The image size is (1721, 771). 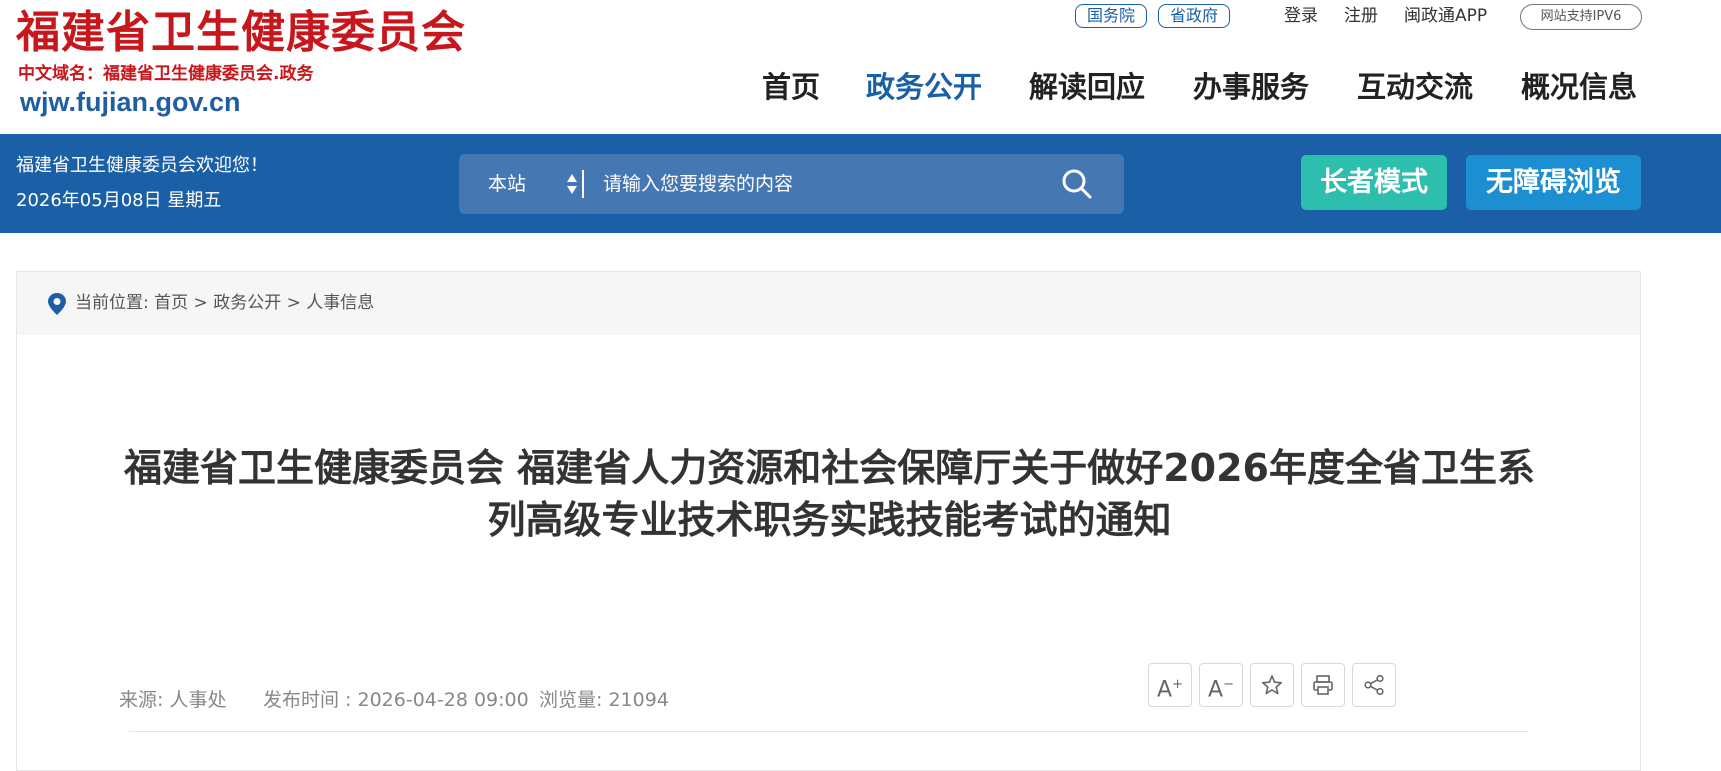 I want to click on font-larger-icon: A+, so click(x=1170, y=690).